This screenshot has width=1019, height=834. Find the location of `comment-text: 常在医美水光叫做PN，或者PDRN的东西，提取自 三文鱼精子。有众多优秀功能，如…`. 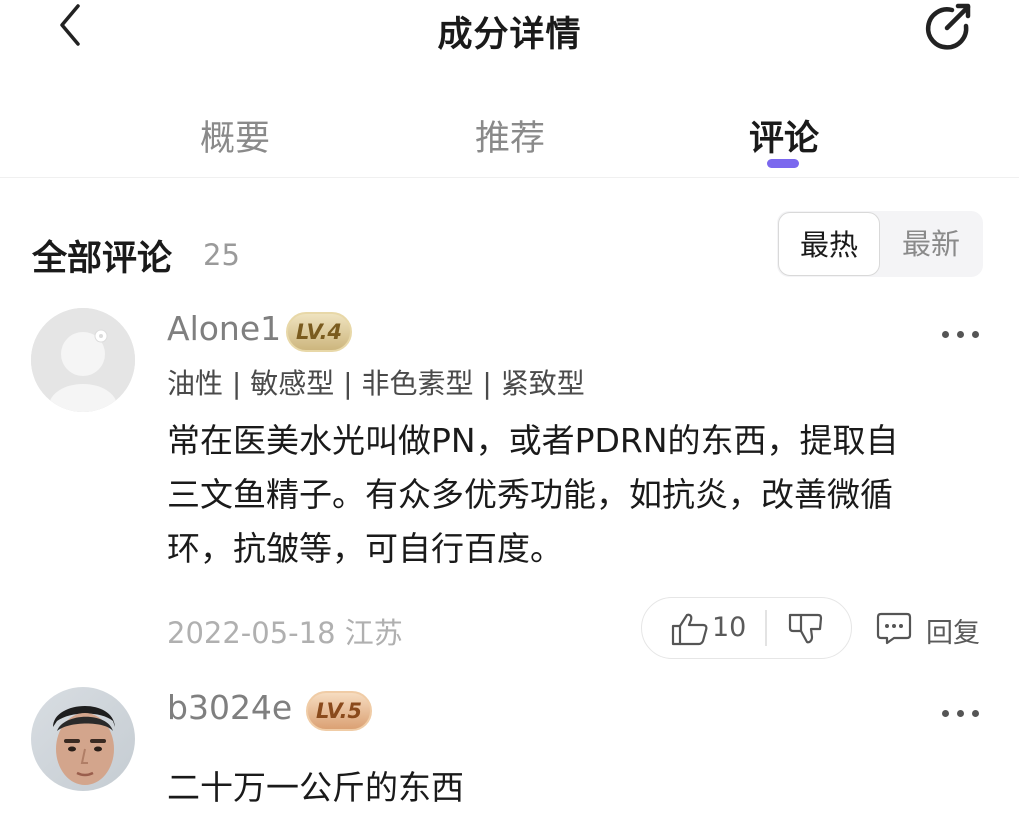

comment-text: 常在医美水光叫做PN，或者PDRN的东西，提取自 三文鱼精子。有众多优秀功能，如… is located at coordinates (533, 495).